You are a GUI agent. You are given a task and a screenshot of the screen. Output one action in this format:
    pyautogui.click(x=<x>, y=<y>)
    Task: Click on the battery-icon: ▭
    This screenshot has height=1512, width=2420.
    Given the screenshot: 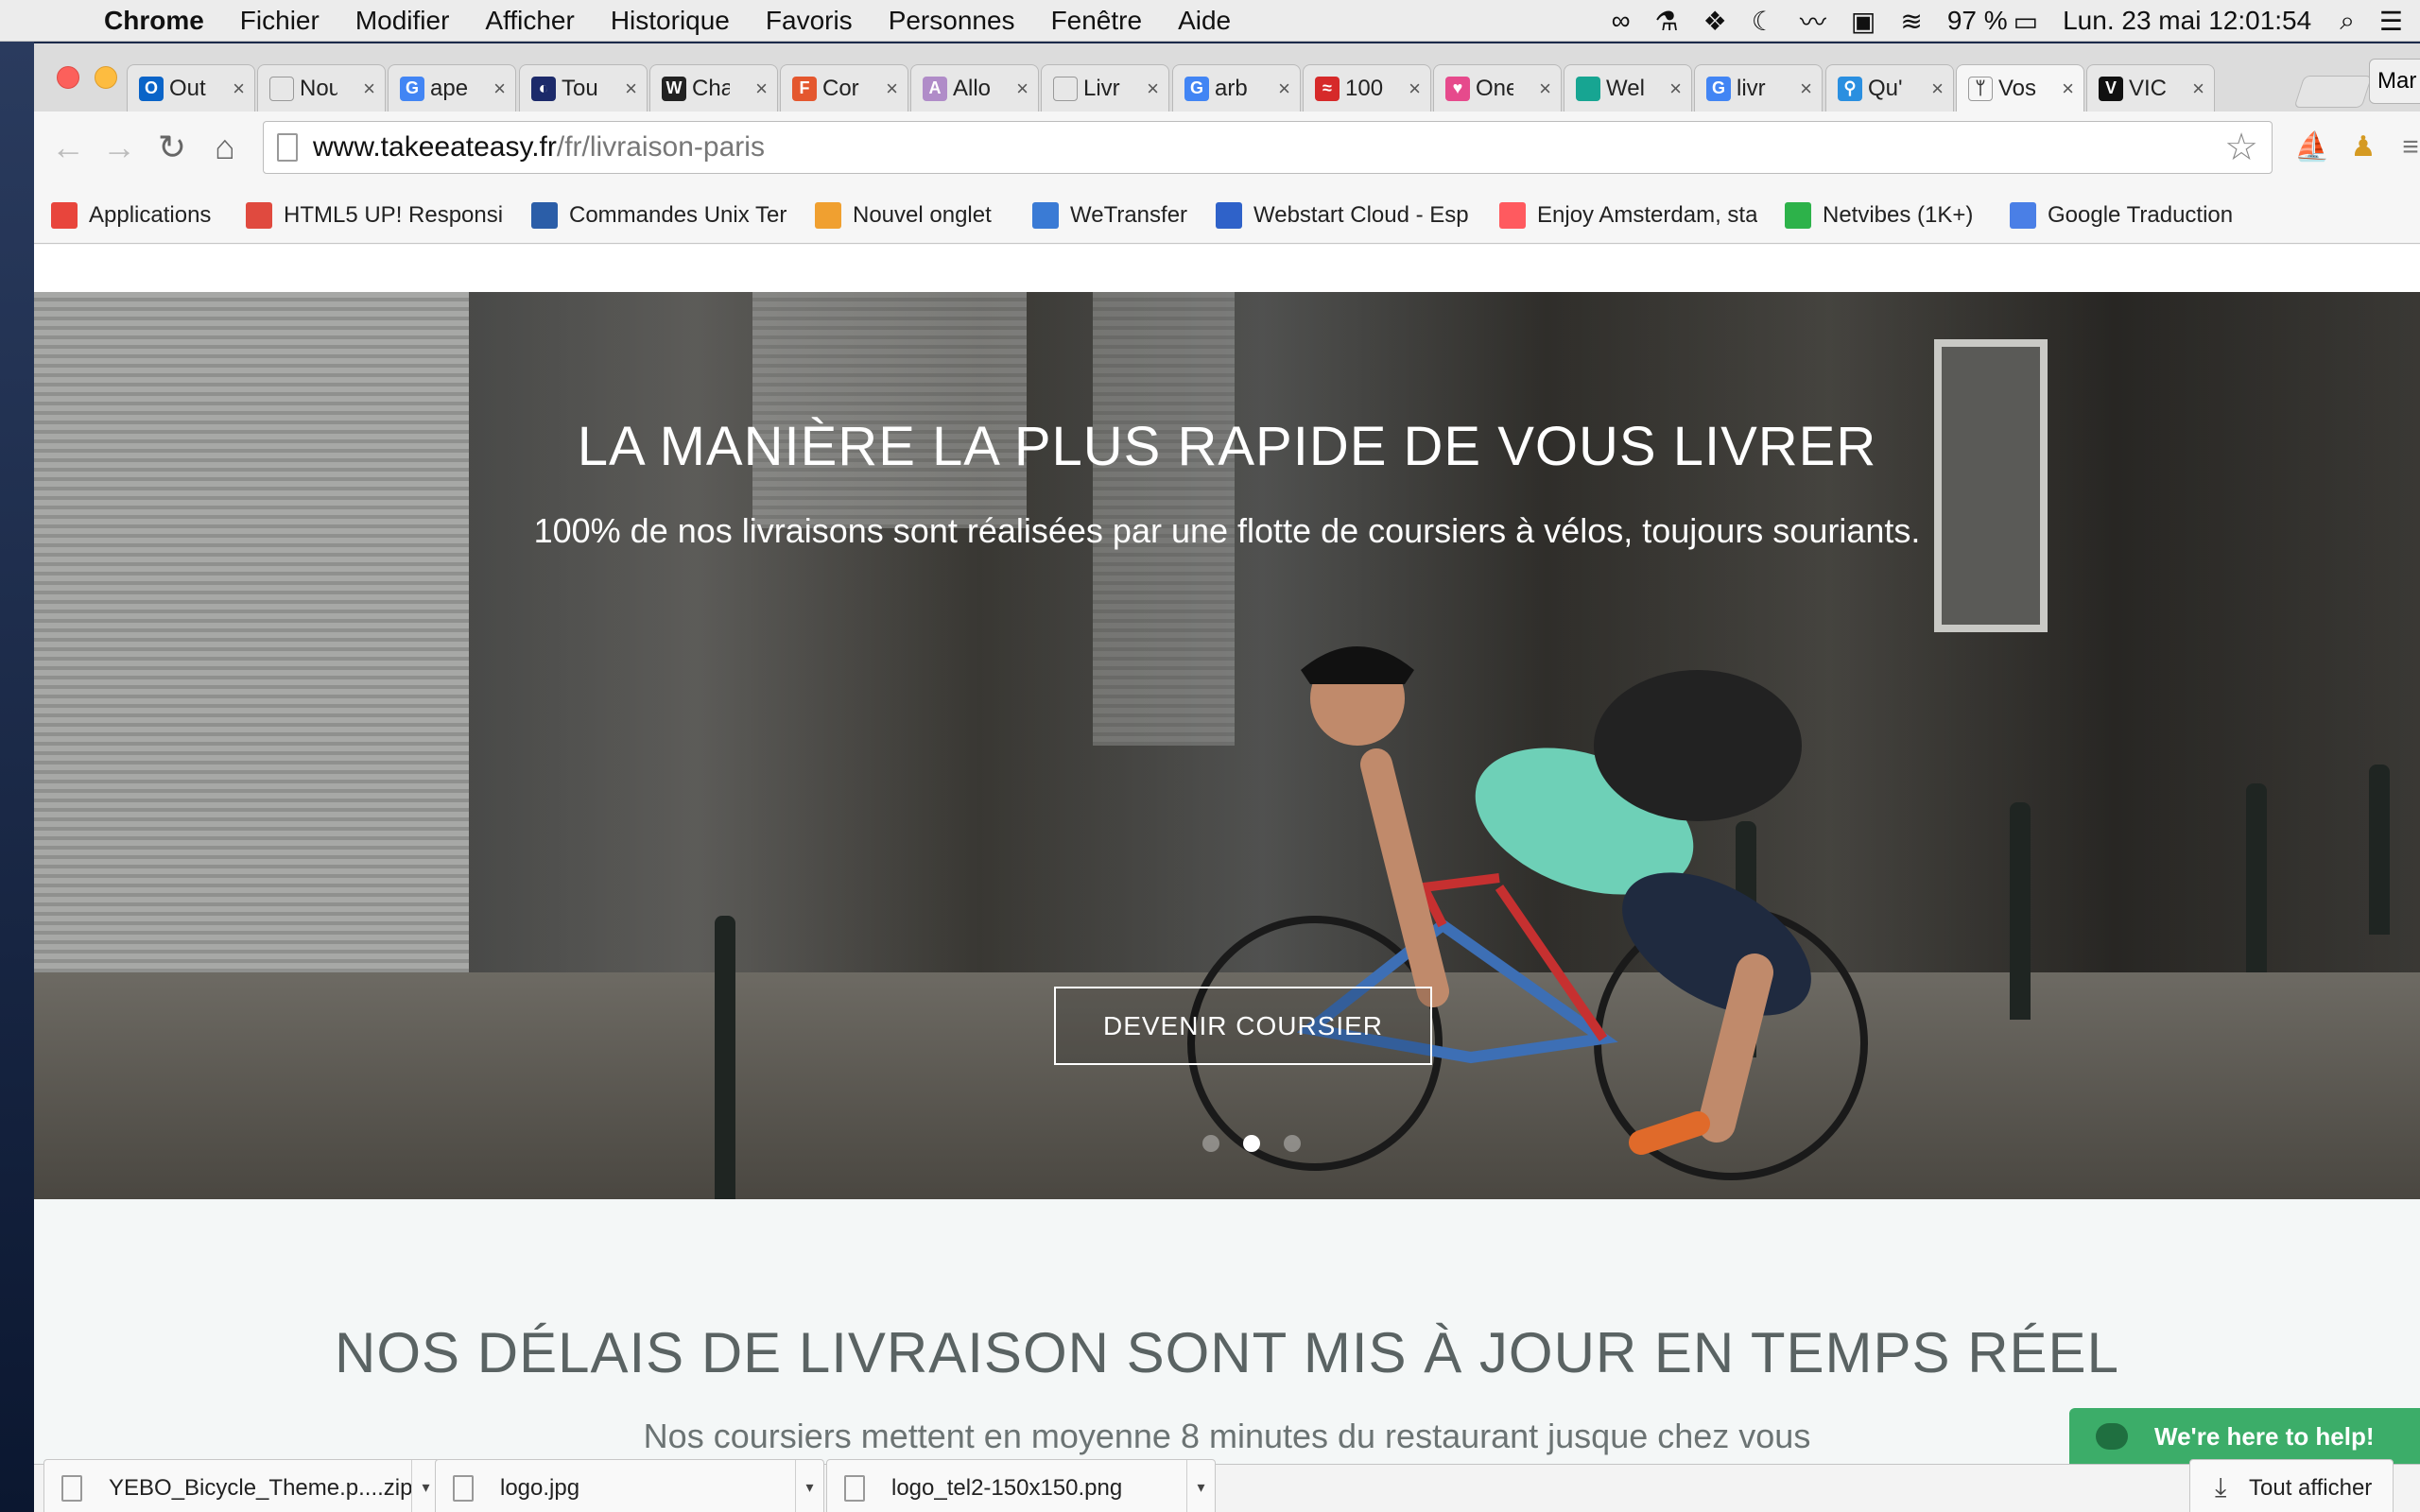 What is the action you would take?
    pyautogui.click(x=2026, y=21)
    